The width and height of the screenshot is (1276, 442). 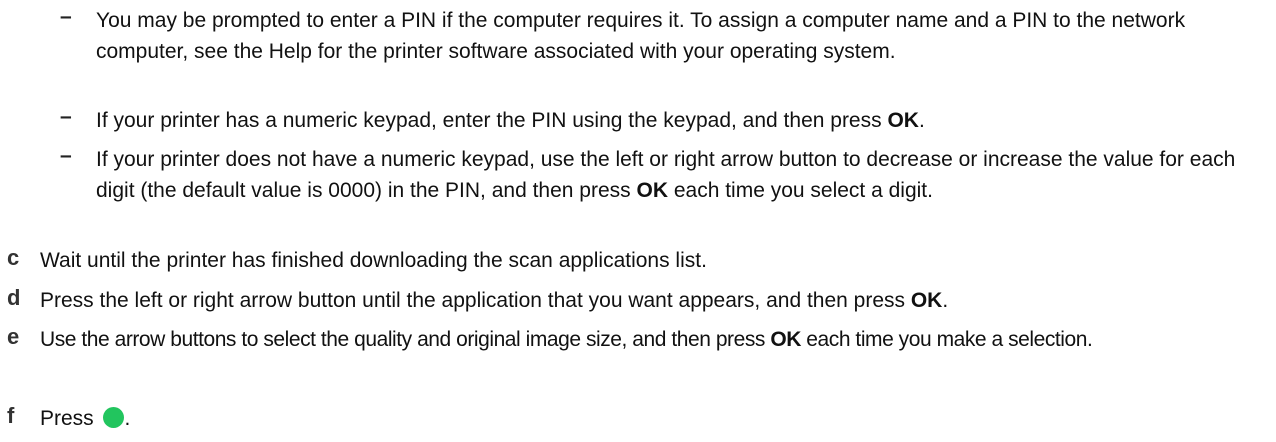 I want to click on sub-item-text-after: each time you select a digit., so click(x=800, y=190).